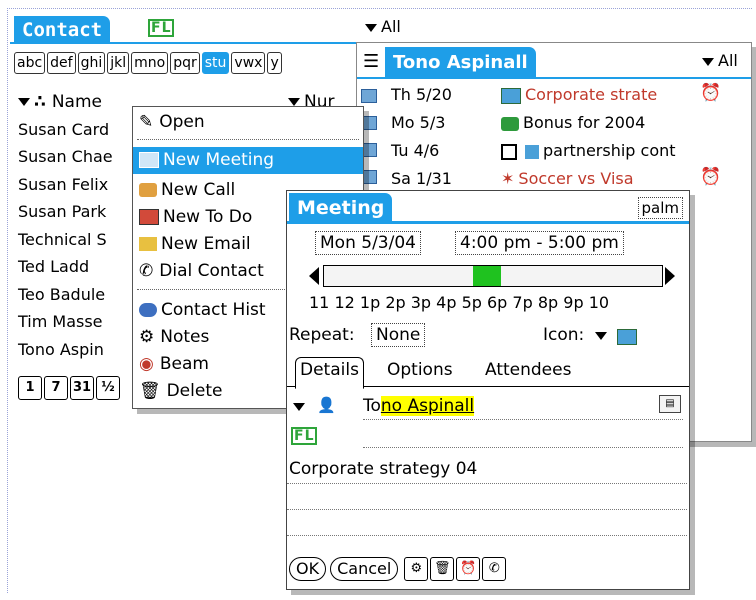 This screenshot has height=600, width=756. What do you see at coordinates (442, 569) in the screenshot?
I see `delete-button: 🗑` at bounding box center [442, 569].